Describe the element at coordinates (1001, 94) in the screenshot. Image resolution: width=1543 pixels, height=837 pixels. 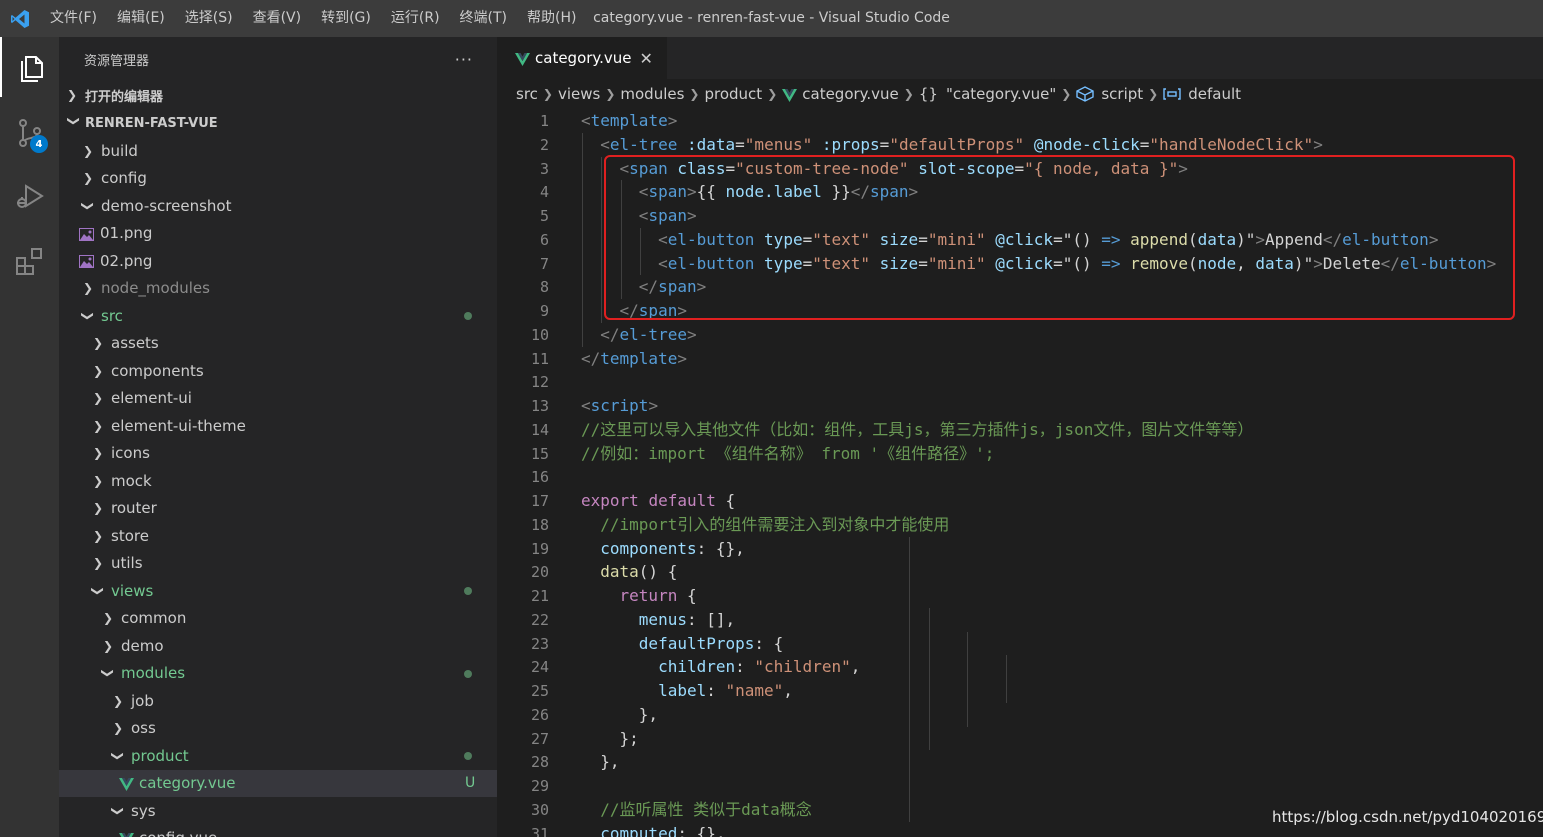
I see `breadcrumb-item: "category.vue"` at that location.